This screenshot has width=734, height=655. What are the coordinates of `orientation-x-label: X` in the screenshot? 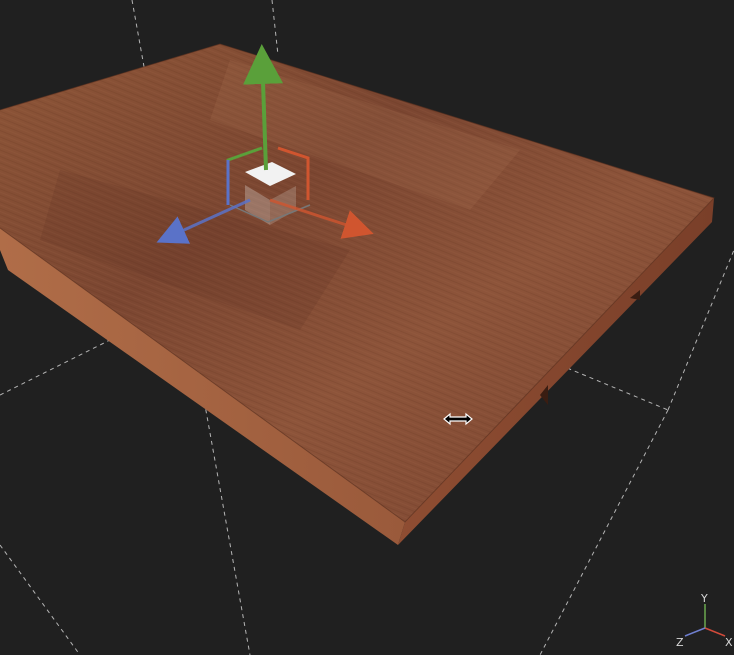 It's located at (729, 642).